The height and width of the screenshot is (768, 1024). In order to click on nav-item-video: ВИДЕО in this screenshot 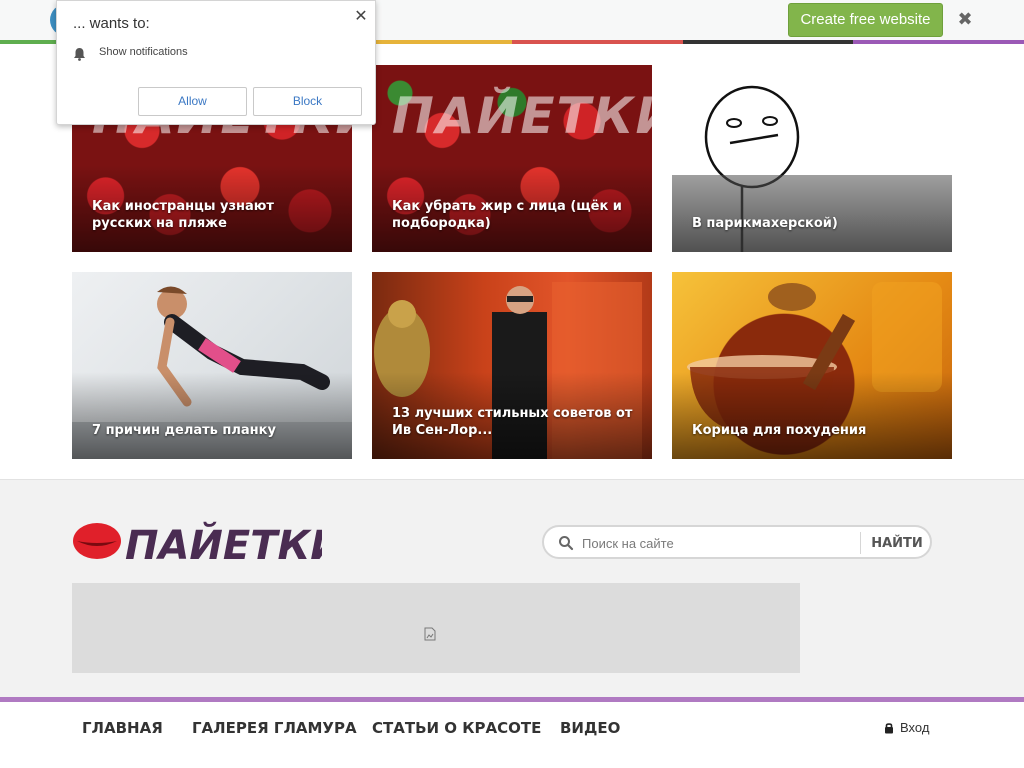, I will do `click(590, 728)`.